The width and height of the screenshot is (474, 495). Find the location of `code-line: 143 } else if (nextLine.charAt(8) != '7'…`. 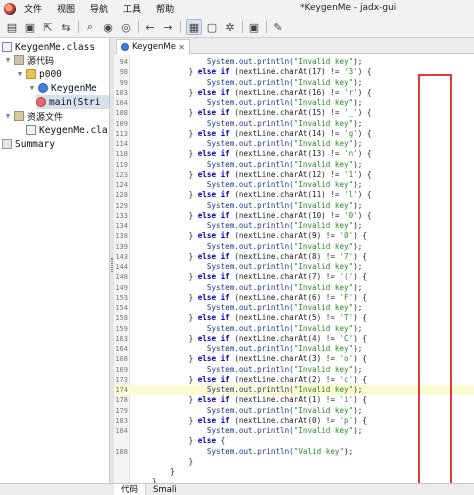

code-line: 143 } else if (nextLine.charAt(8) != '7'… is located at coordinates (294, 257).